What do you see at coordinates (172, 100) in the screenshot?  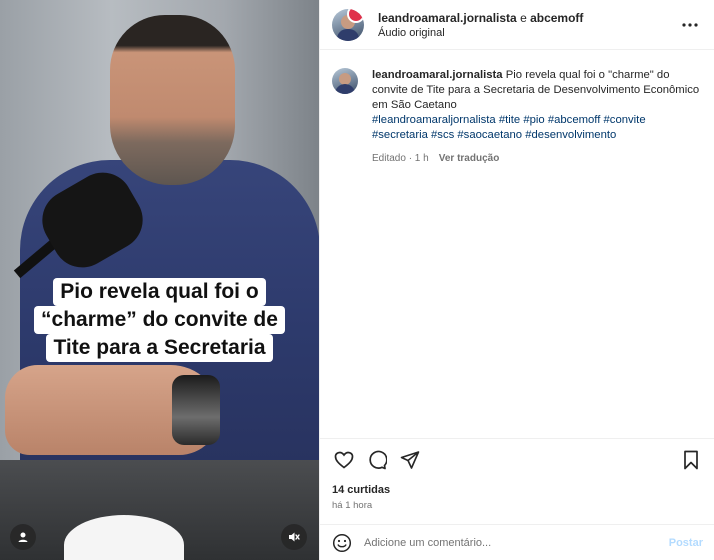 I see `speaker-head` at bounding box center [172, 100].